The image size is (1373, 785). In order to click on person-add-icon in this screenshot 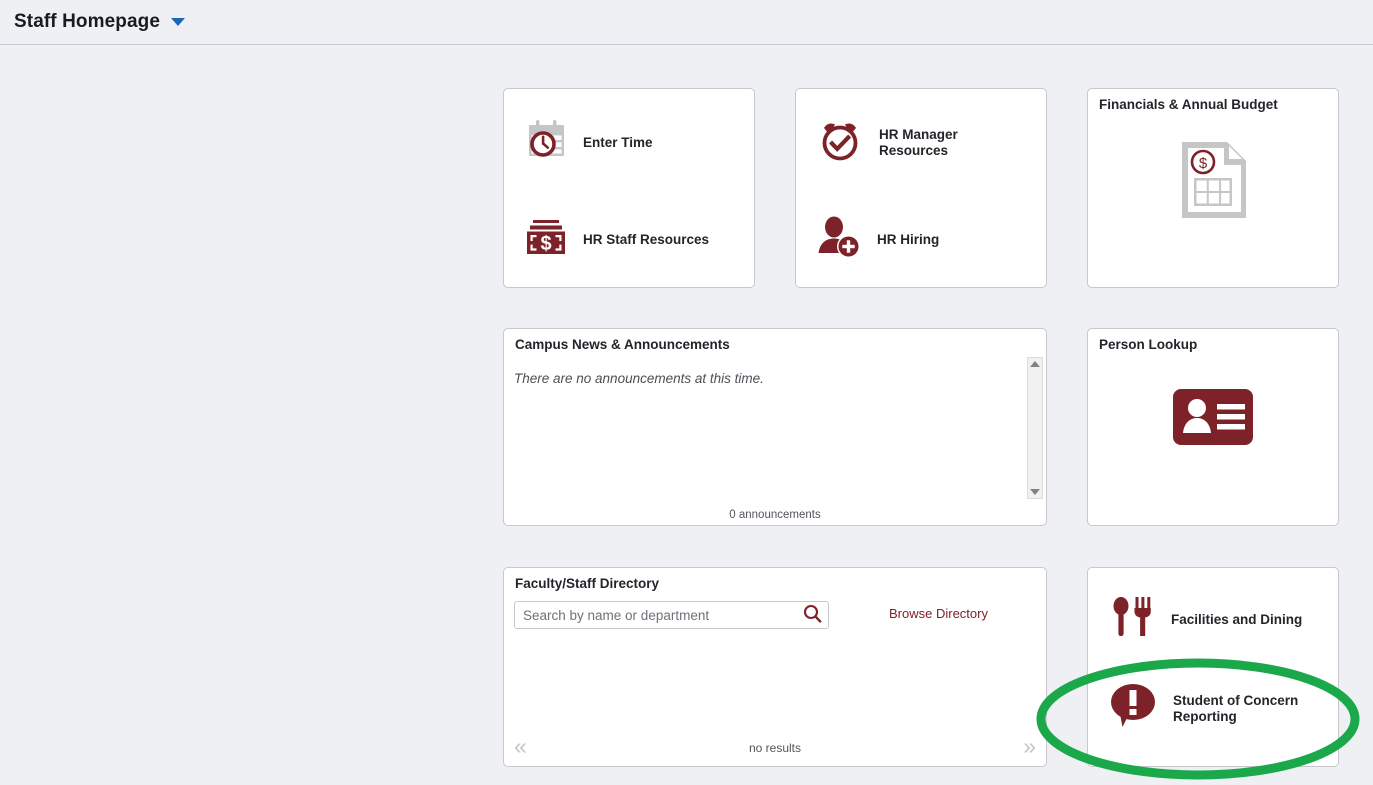, I will do `click(839, 239)`.